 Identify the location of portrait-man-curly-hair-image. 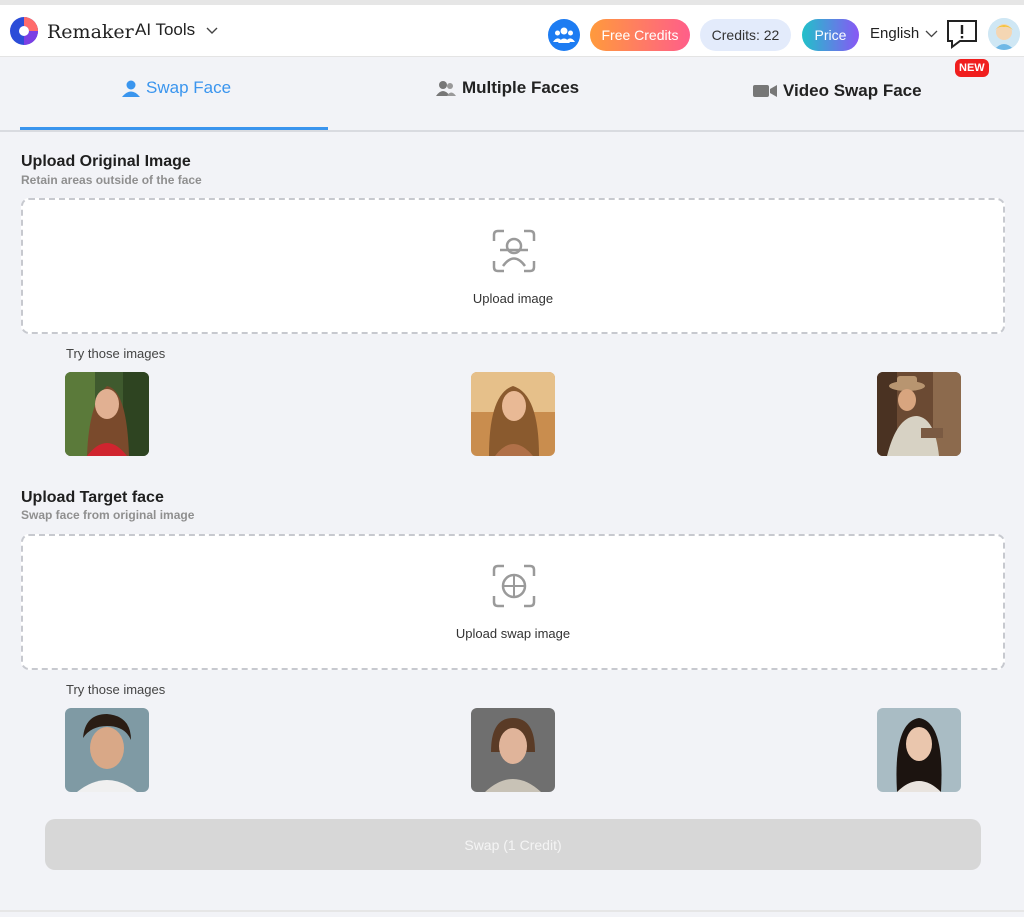
(107, 750).